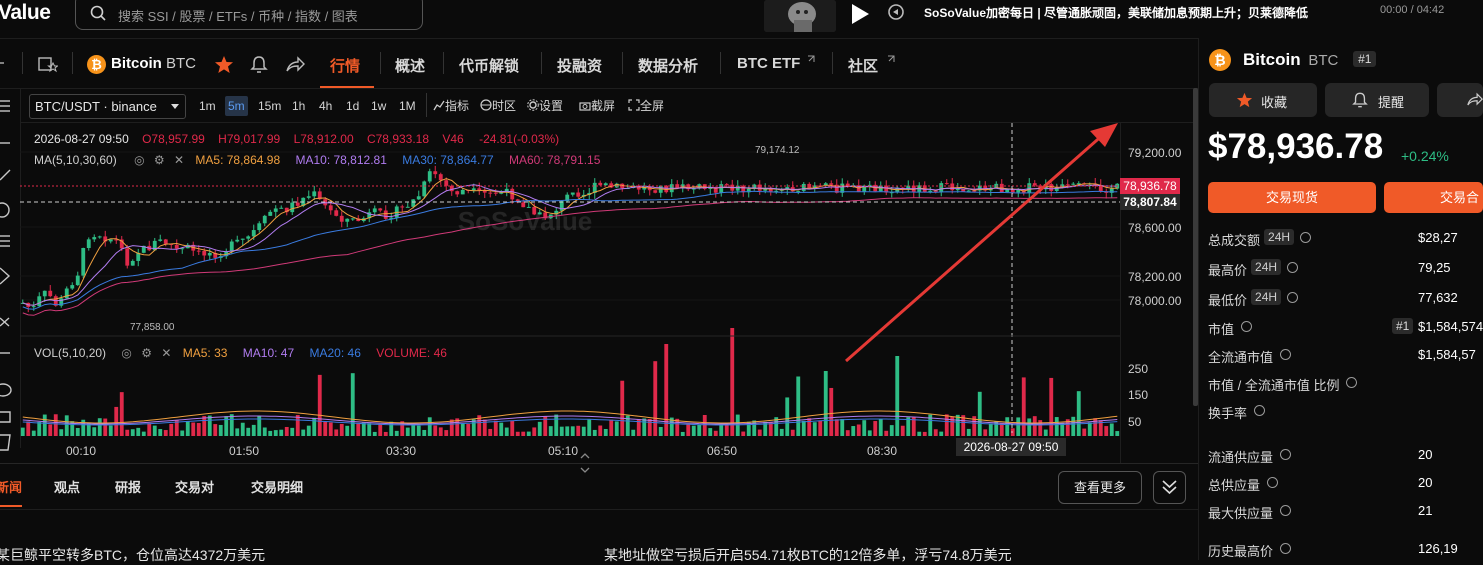  What do you see at coordinates (1100, 487) in the screenshot?
I see `view-more-button: 查看更多` at bounding box center [1100, 487].